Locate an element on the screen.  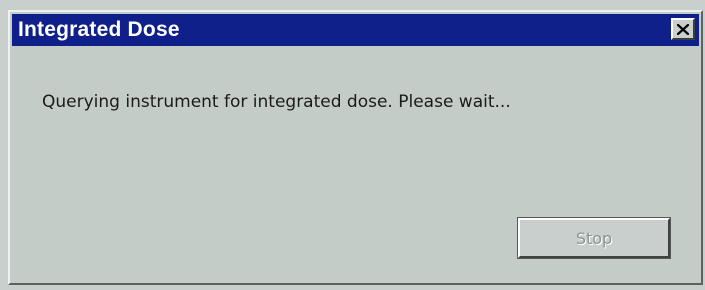
window-title: Integrated Dose is located at coordinates (99, 29).